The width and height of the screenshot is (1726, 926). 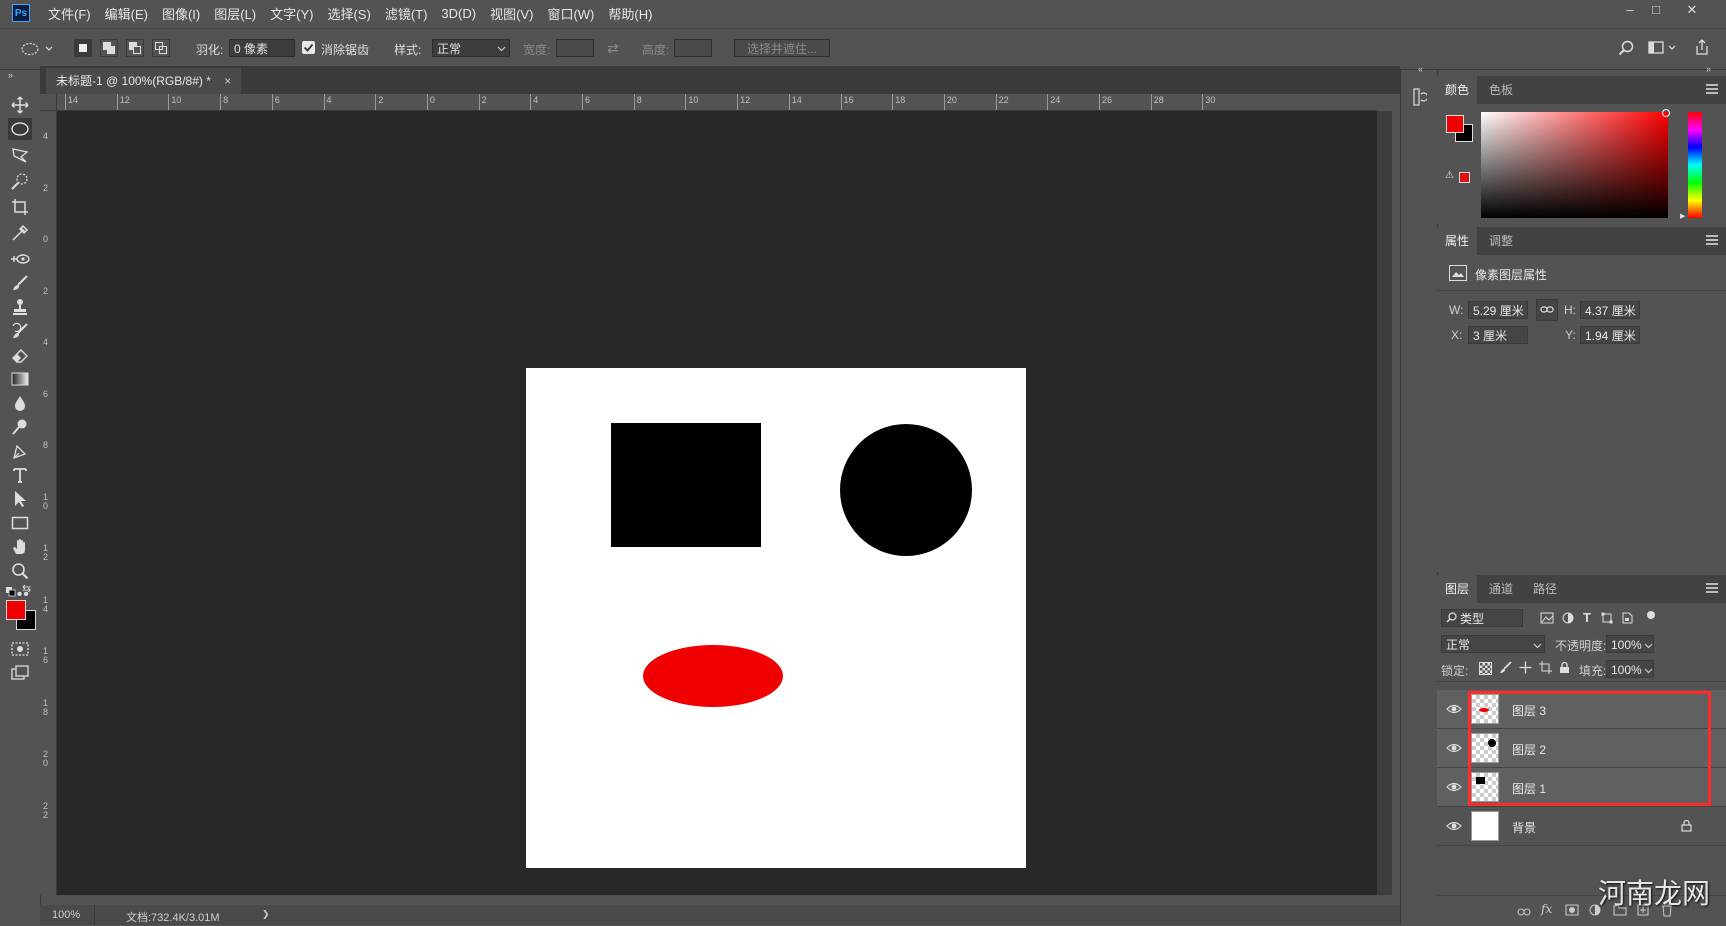 What do you see at coordinates (1421, 98) in the screenshot?
I see `history-panel-icon` at bounding box center [1421, 98].